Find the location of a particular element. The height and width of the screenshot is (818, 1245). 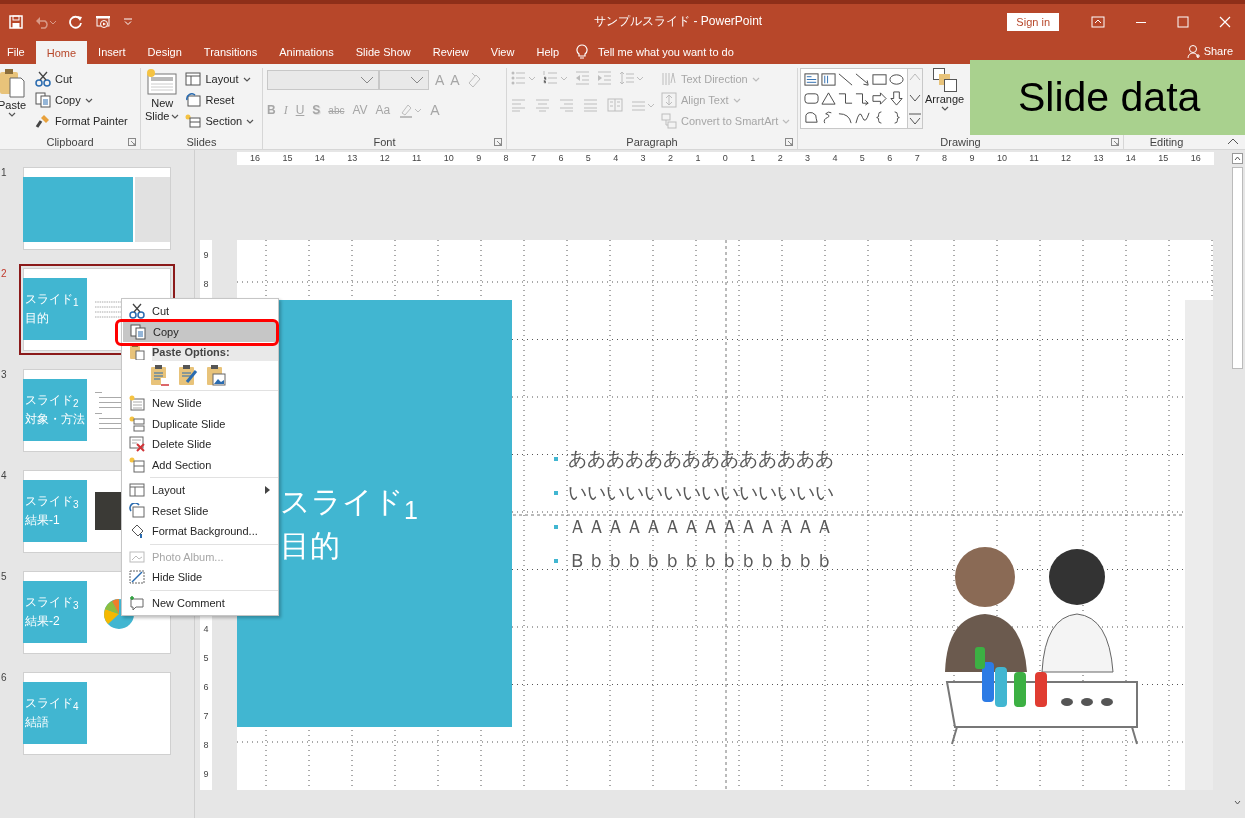

paste-as-picture-icon is located at coordinates (216, 375).